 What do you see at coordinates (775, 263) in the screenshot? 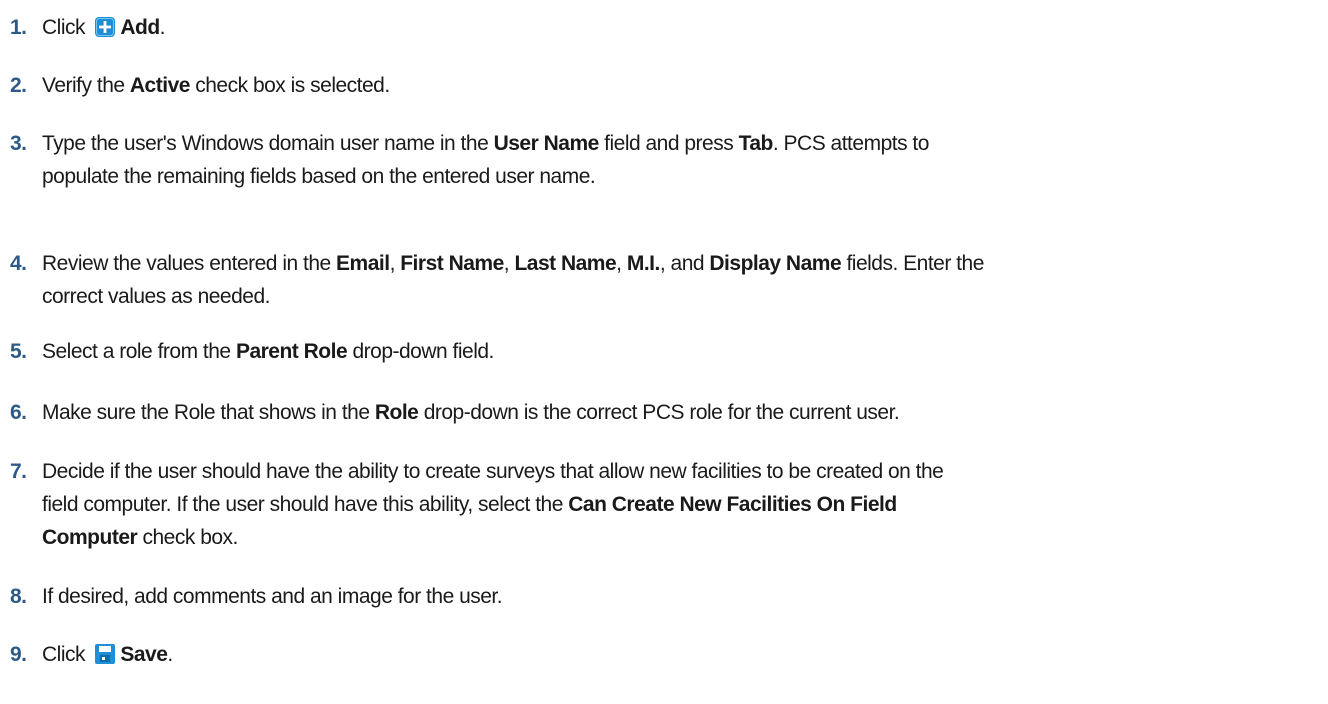
I see `bold-term: Display Name` at bounding box center [775, 263].